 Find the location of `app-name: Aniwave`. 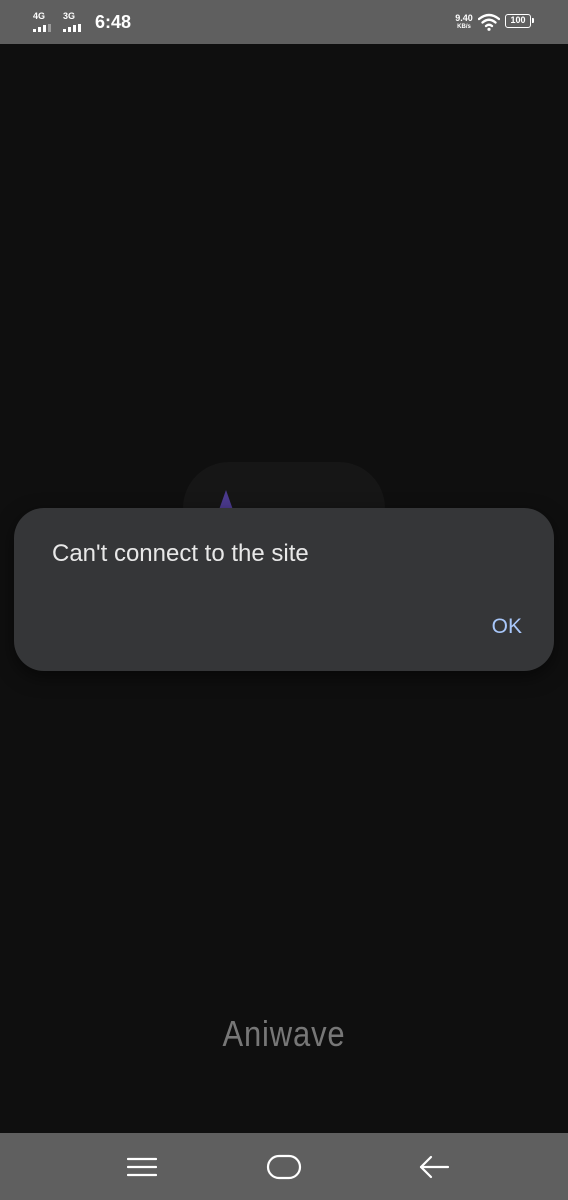

app-name: Aniwave is located at coordinates (284, 1033).